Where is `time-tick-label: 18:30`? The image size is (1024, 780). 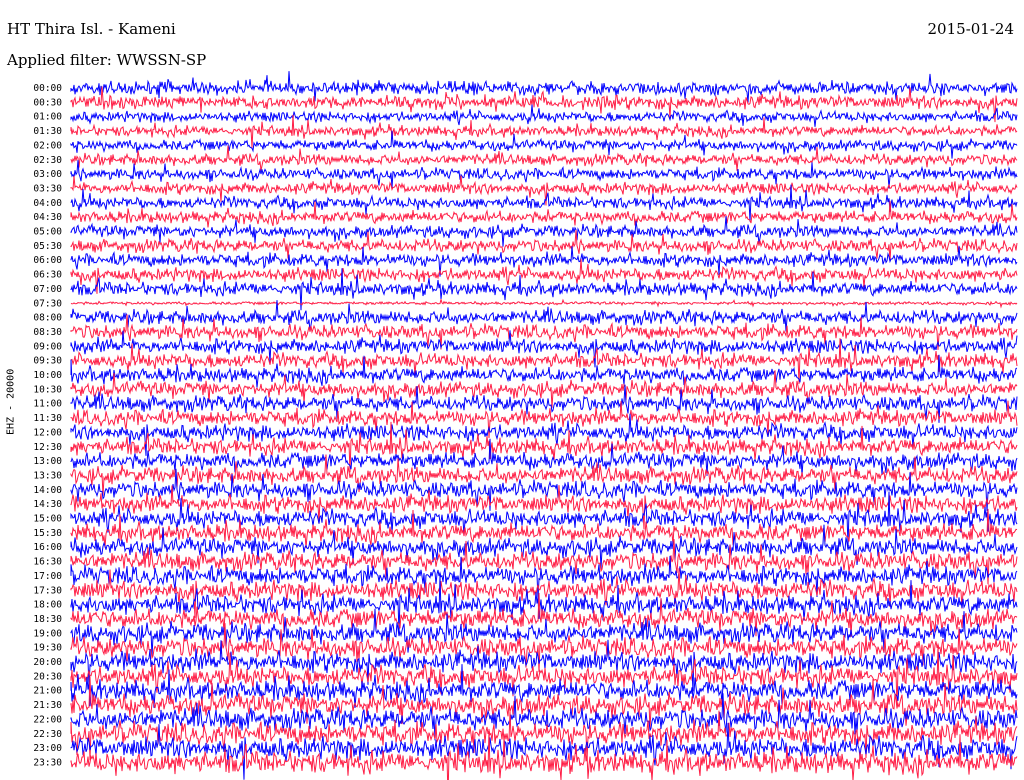 time-tick-label: 18:30 is located at coordinates (47, 619).